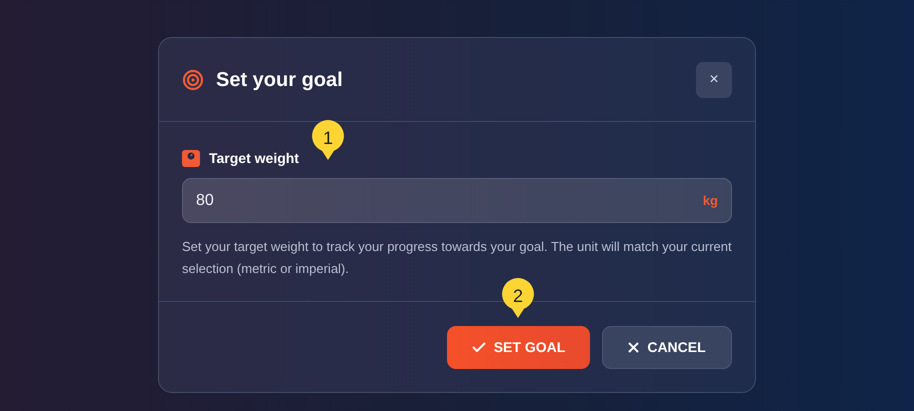  Describe the element at coordinates (457, 258) in the screenshot. I see `help-text: Set your target weight to track your progress towards your goal. The unit will match your current selection (metric or imperial).` at that location.